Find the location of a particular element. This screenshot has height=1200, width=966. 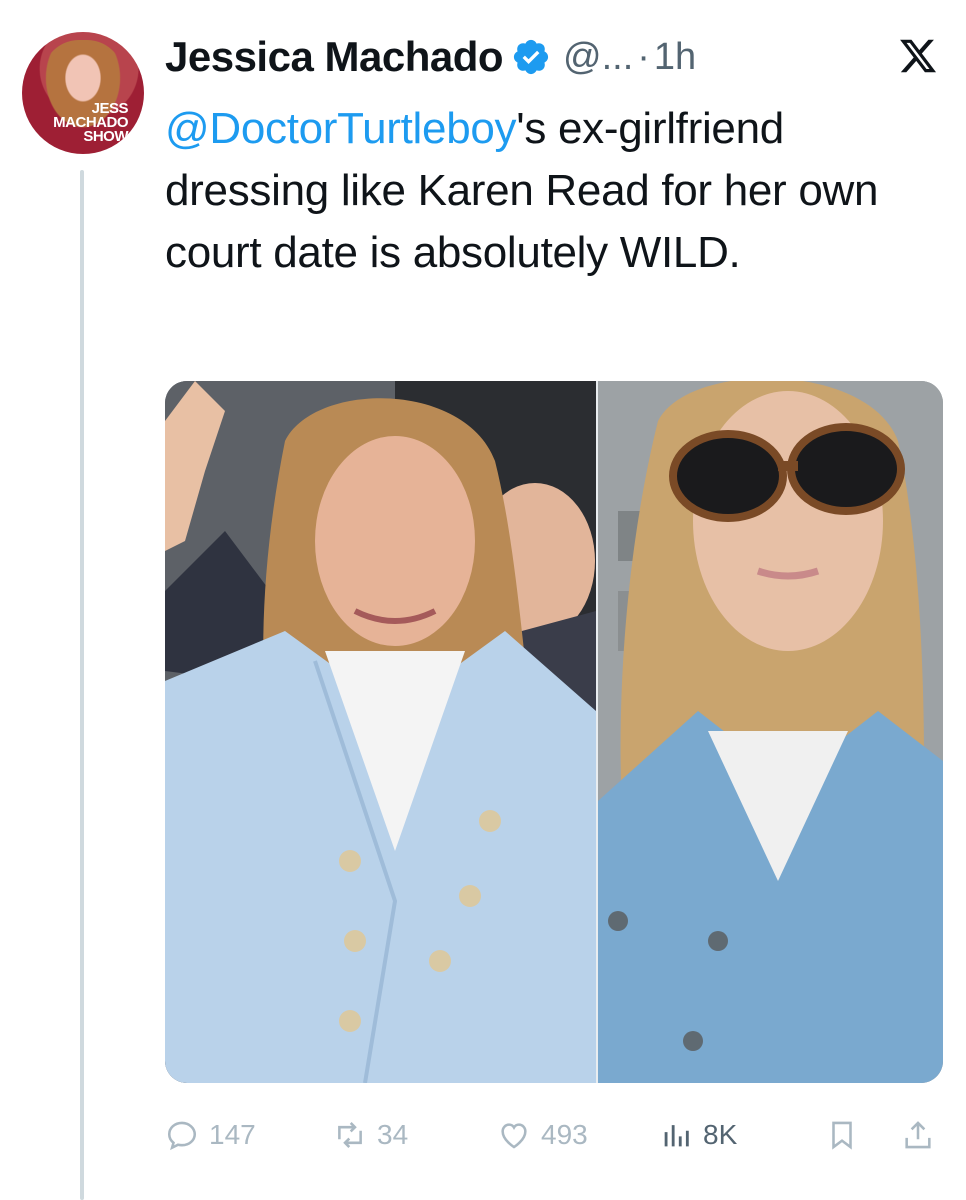

heart-icon is located at coordinates (514, 1136).